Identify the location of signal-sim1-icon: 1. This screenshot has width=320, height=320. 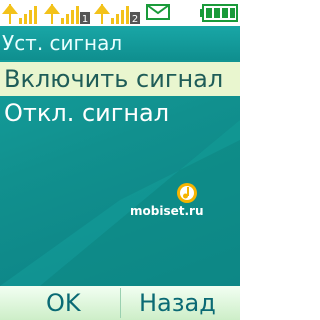
(67, 14).